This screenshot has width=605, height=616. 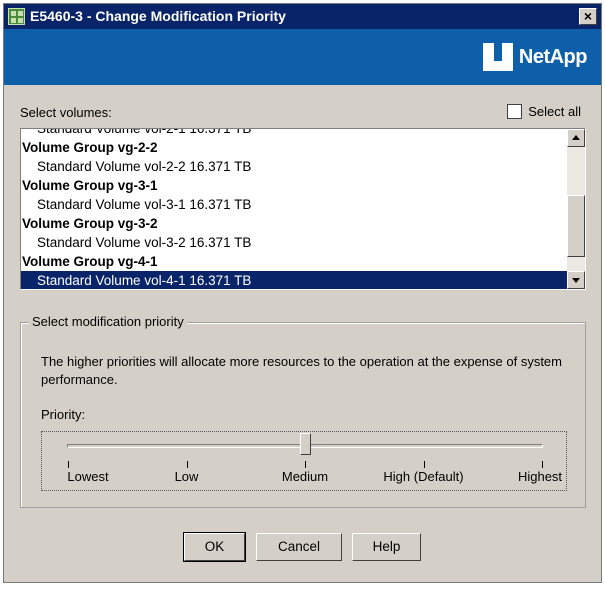 What do you see at coordinates (158, 16) in the screenshot?
I see `window-title: E5460-3 - Change Modification Priority` at bounding box center [158, 16].